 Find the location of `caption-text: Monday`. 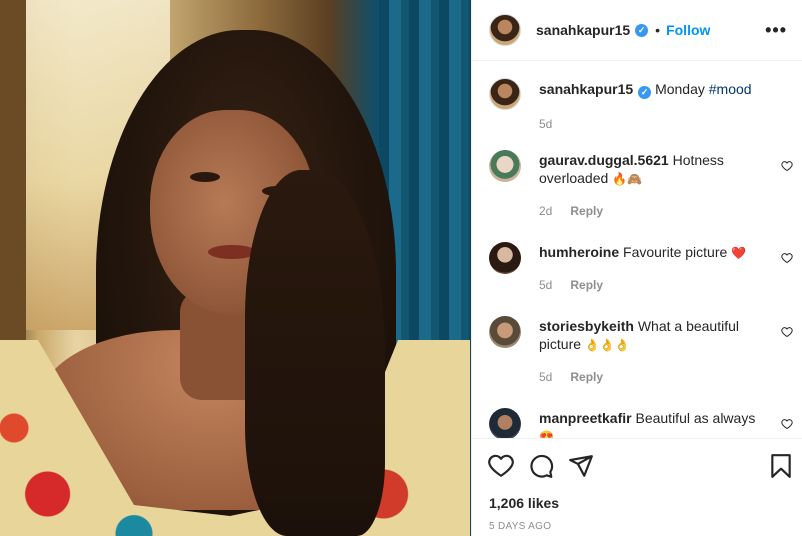

caption-text: Monday is located at coordinates (680, 89).